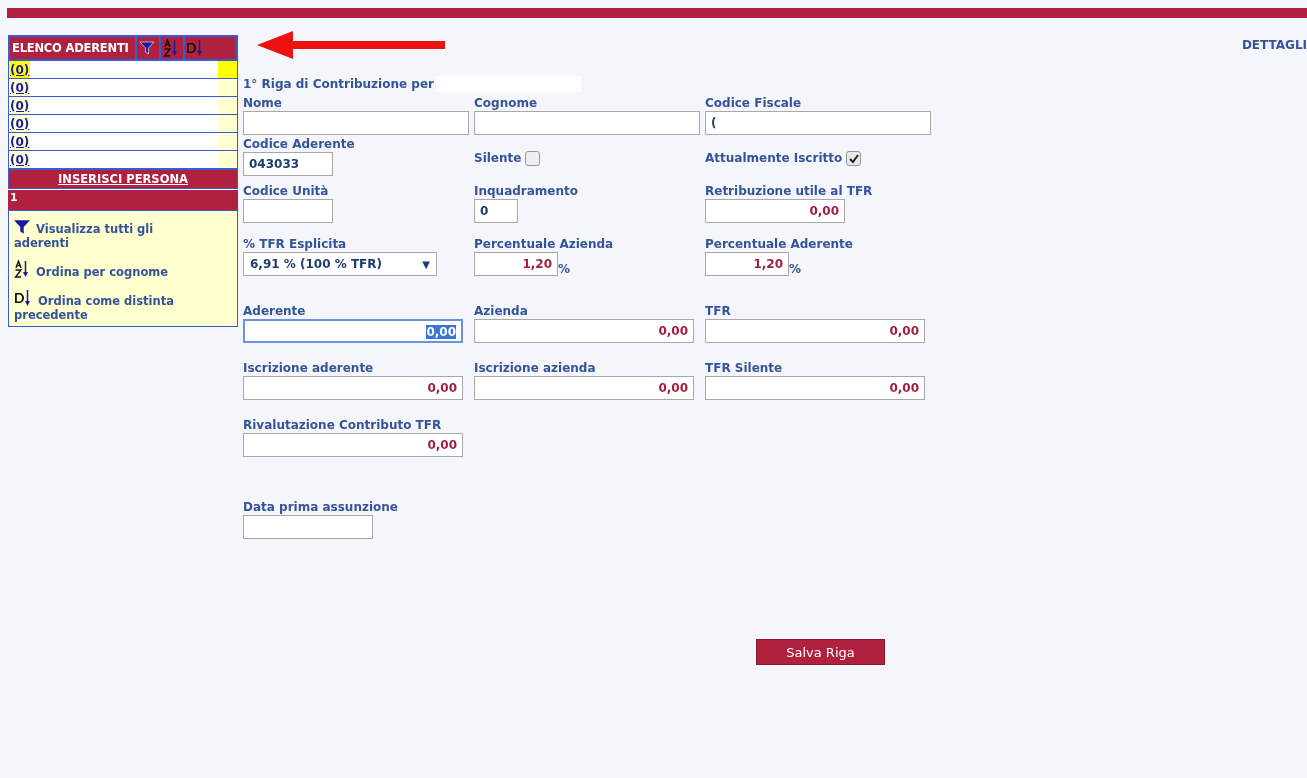 This screenshot has width=1307, height=778. Describe the element at coordinates (23, 298) in the screenshot. I see `sort-d-icon` at that location.